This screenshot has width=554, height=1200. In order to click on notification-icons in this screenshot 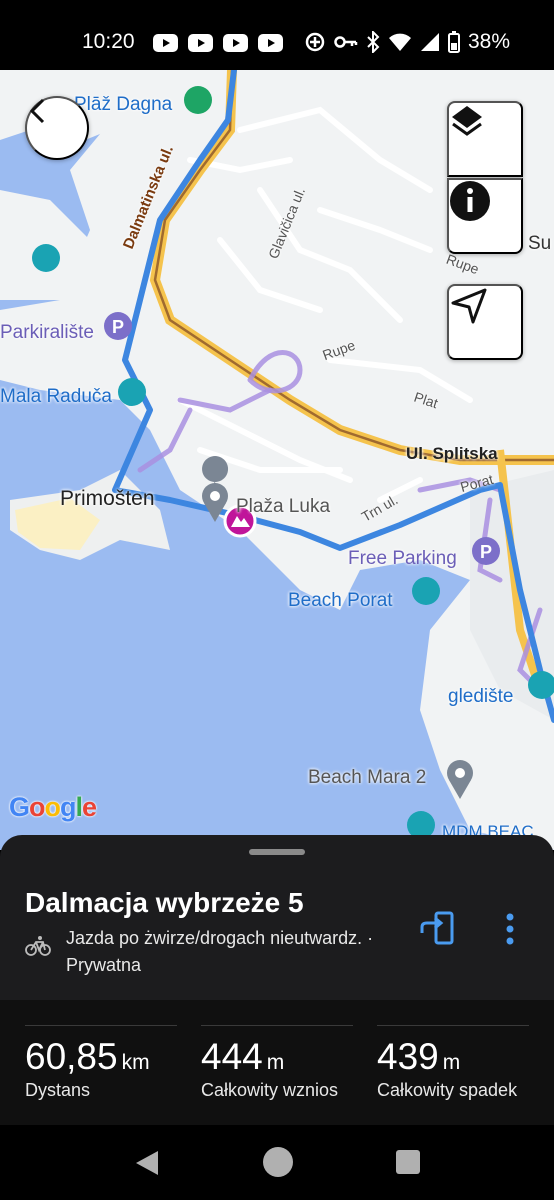, I will do `click(218, 43)`.